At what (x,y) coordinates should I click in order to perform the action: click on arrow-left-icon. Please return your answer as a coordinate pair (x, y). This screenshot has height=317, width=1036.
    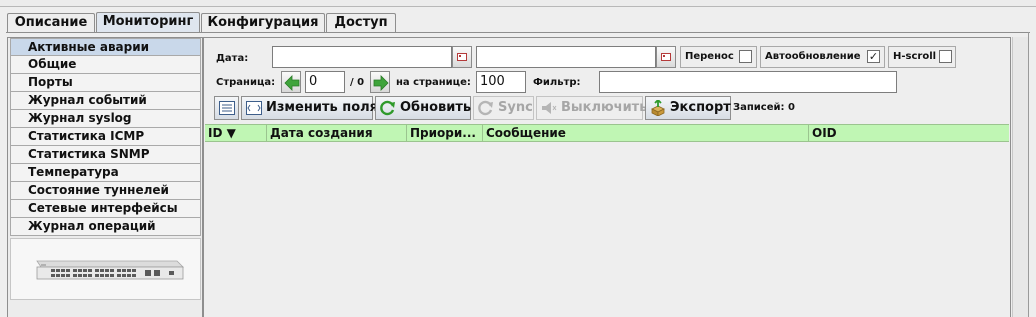
    Looking at the image, I should click on (292, 83).